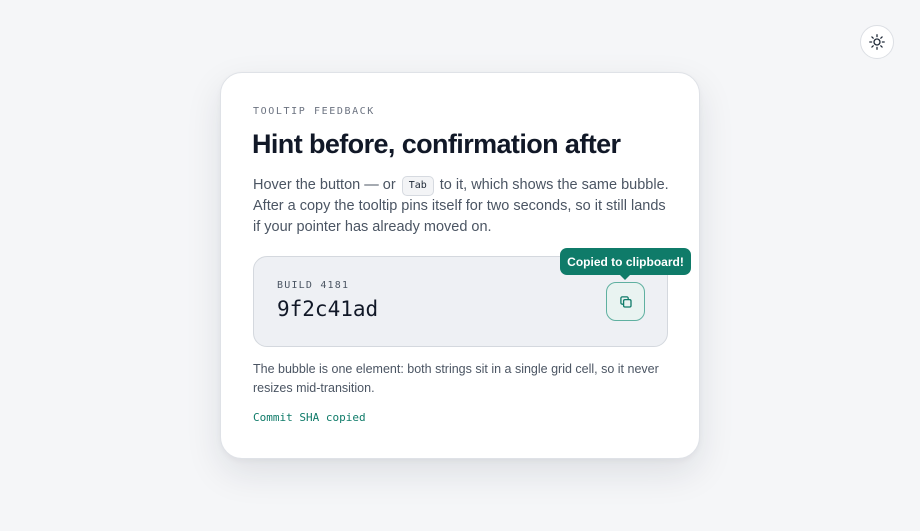 This screenshot has width=920, height=531. Describe the element at coordinates (309, 417) in the screenshot. I see `copy-status-message: Commit SHA copied` at that location.